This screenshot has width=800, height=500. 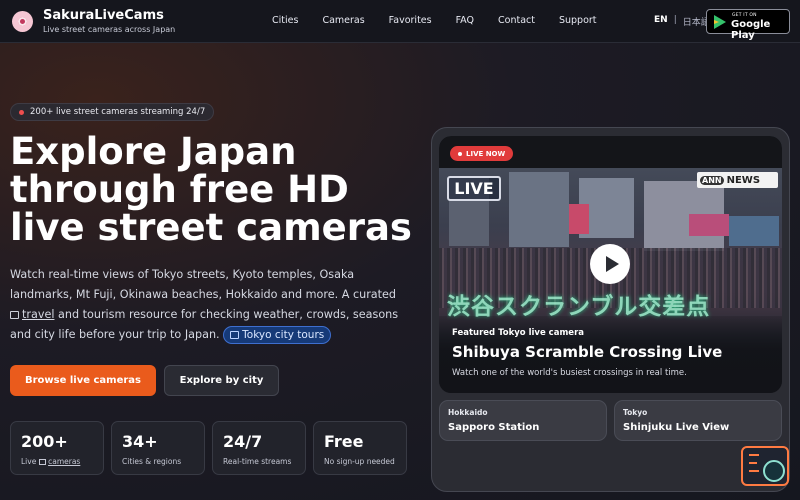 I want to click on ann-news-logo: ANN NEWS, so click(x=737, y=180).